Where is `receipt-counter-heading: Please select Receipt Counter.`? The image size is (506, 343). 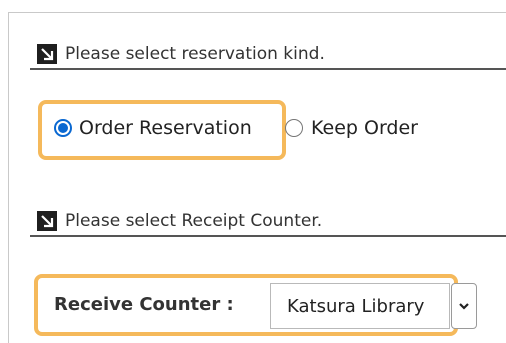 receipt-counter-heading: Please select Receipt Counter. is located at coordinates (268, 222).